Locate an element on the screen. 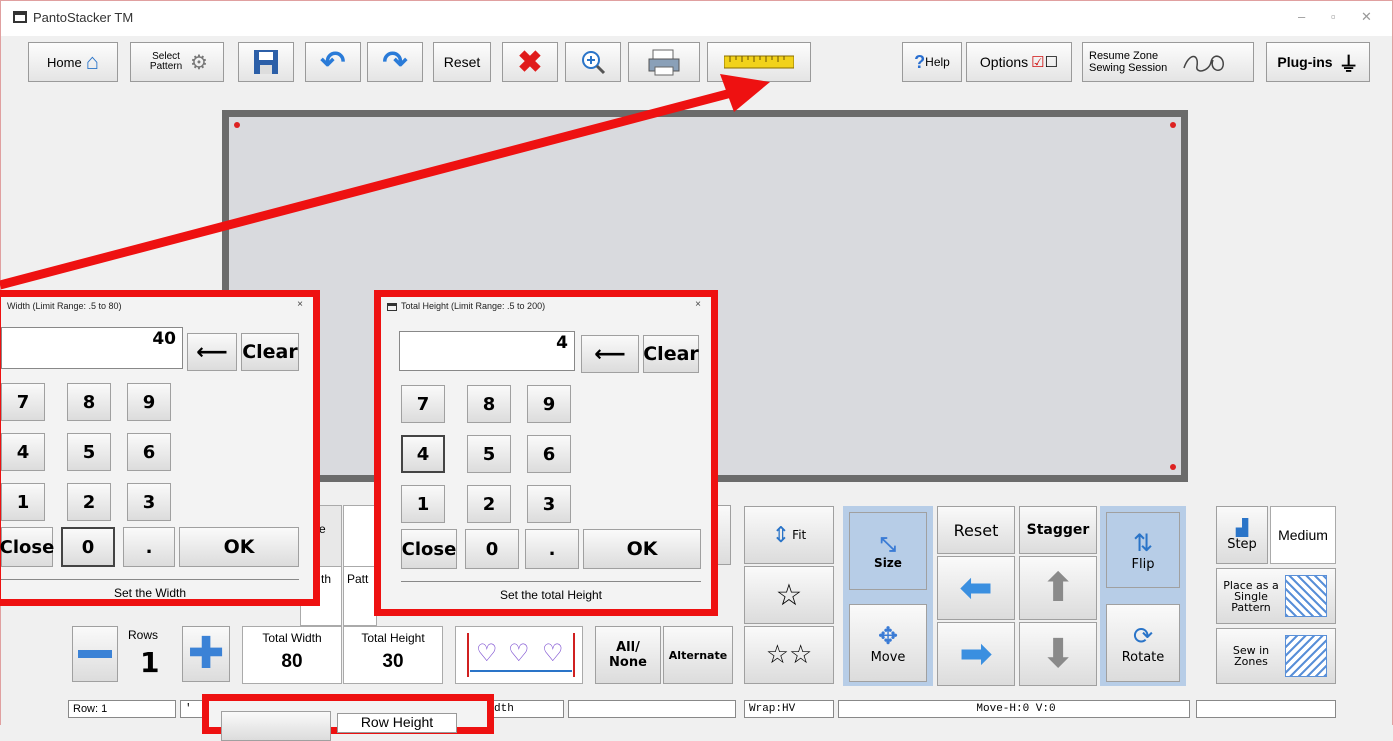 Image resolution: width=1393 pixels, height=741 pixels. nudge-up-button: ⬆ is located at coordinates (1058, 588).